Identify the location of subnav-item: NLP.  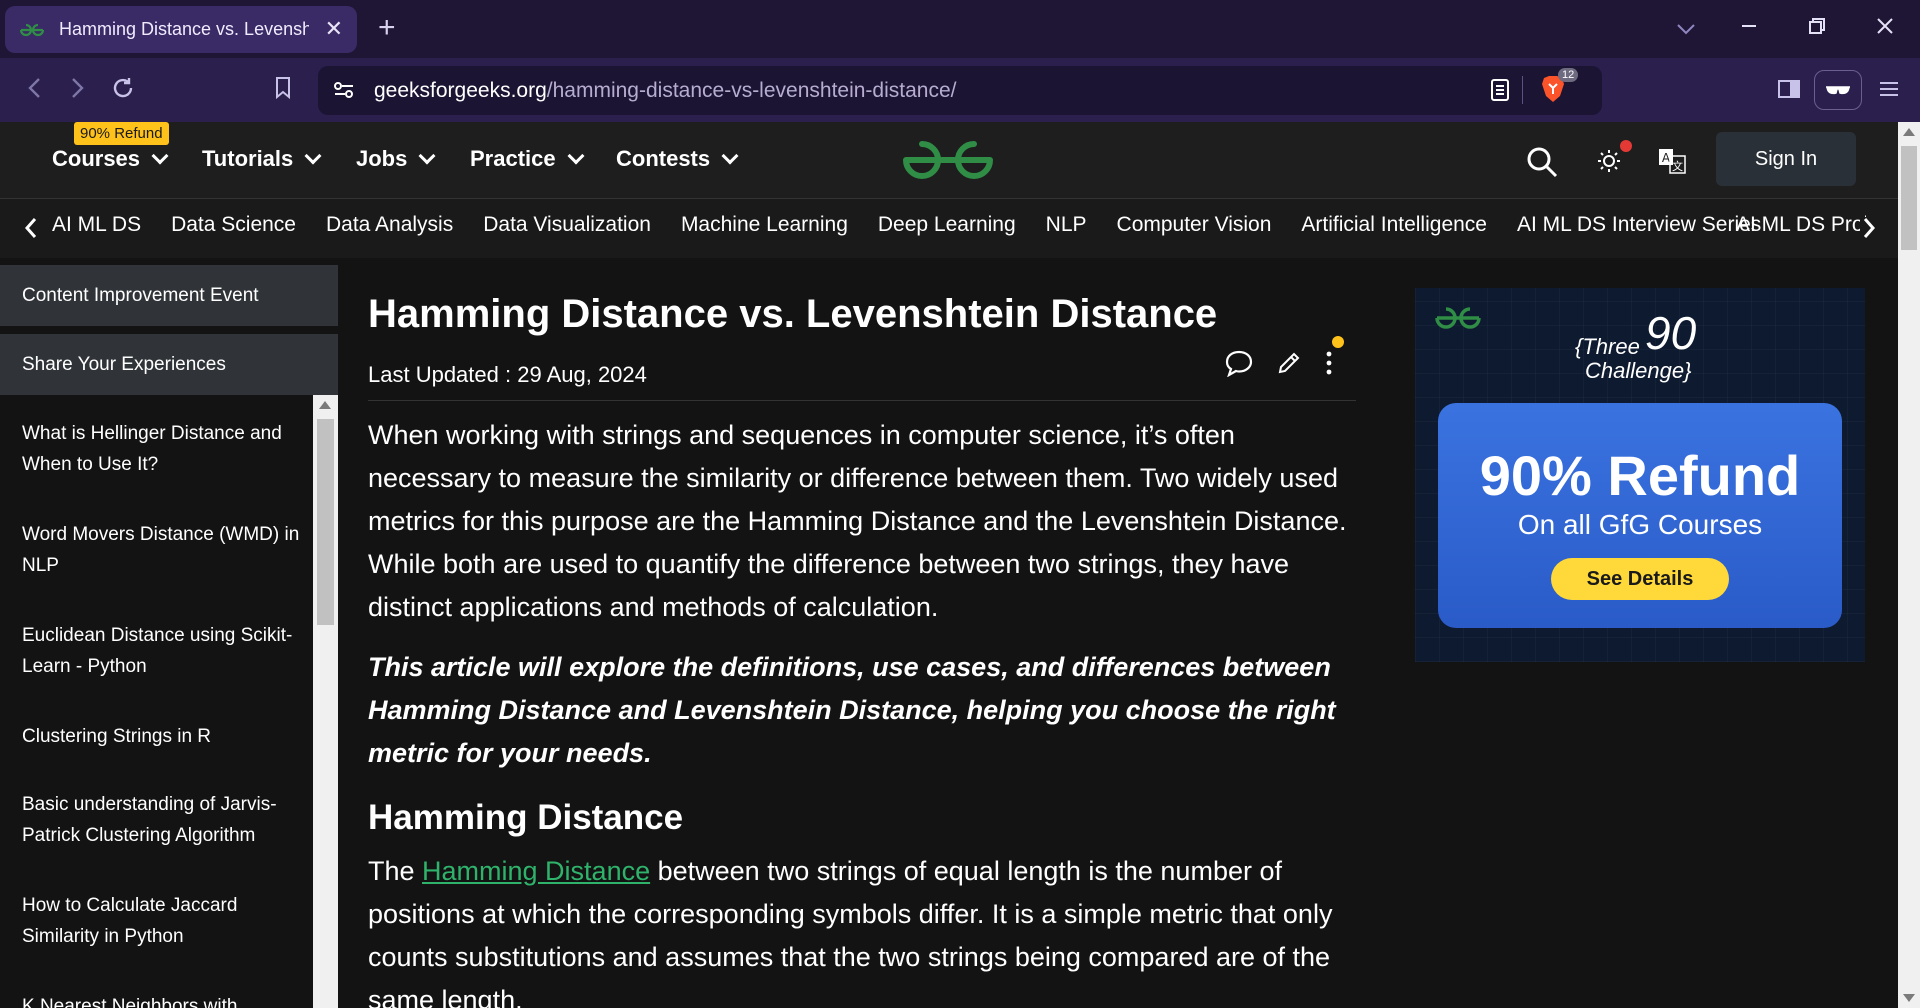
(1066, 225).